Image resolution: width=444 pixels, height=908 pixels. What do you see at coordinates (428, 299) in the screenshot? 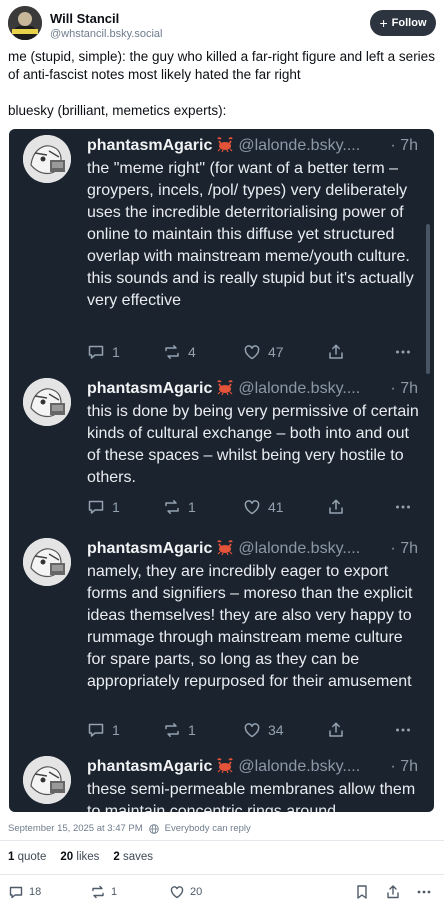
I see `scrollbar-thumb` at bounding box center [428, 299].